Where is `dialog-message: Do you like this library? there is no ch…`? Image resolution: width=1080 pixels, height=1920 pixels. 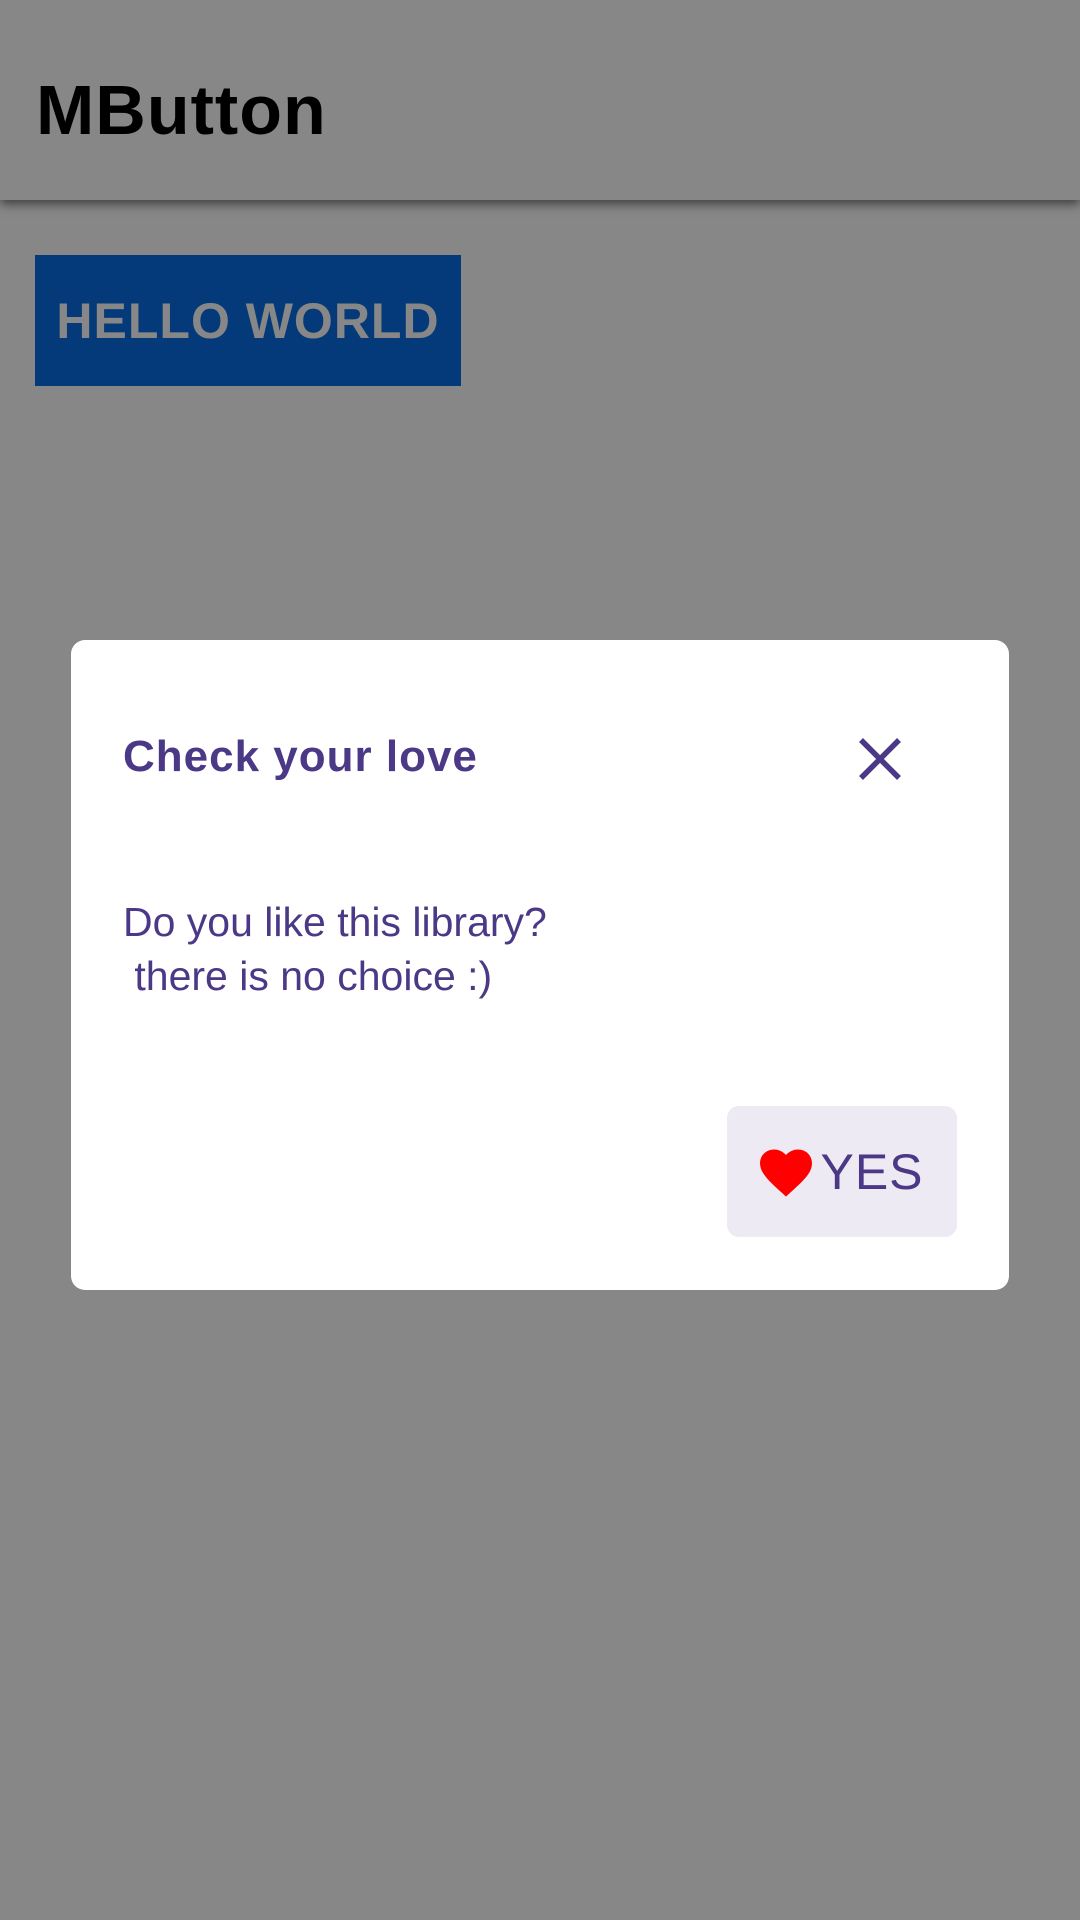 dialog-message: Do you like this library? there is no ch… is located at coordinates (335, 949).